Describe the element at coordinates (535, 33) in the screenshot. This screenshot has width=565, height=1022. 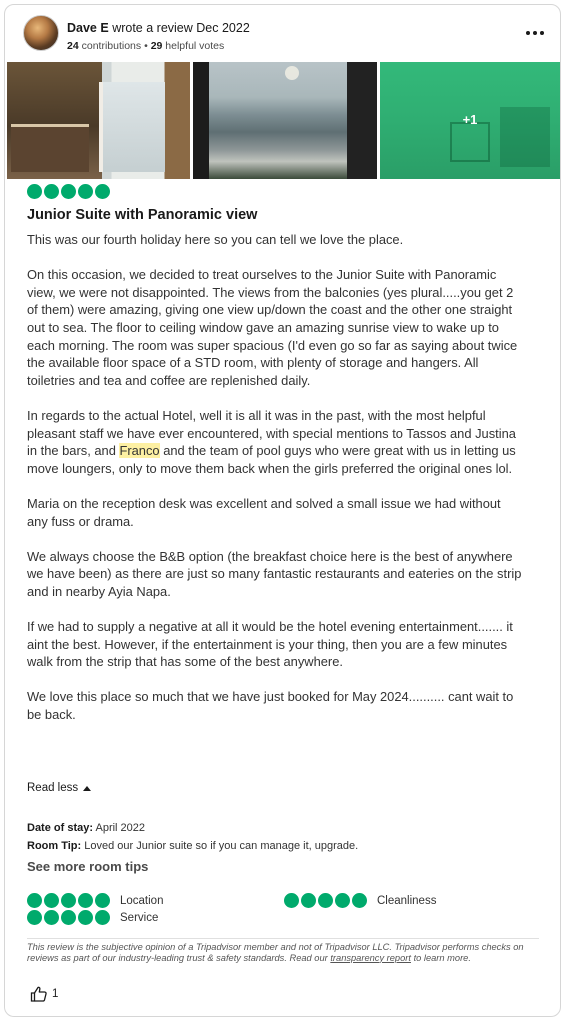
I see `more-options-button` at that location.